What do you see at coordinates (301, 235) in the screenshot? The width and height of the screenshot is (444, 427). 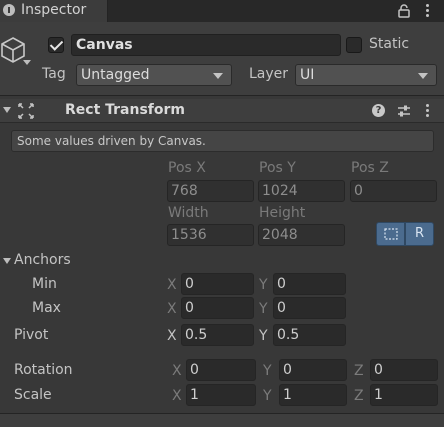 I see `height-field: 2048` at bounding box center [301, 235].